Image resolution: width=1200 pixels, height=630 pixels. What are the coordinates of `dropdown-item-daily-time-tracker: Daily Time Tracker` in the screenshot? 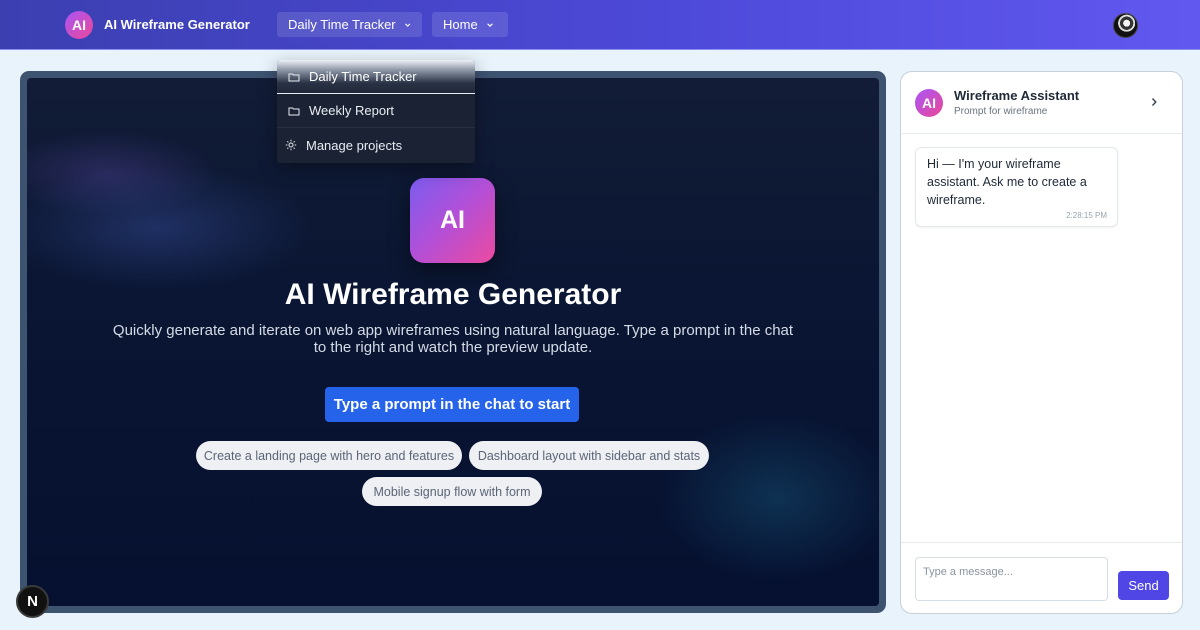 It's located at (376, 77).